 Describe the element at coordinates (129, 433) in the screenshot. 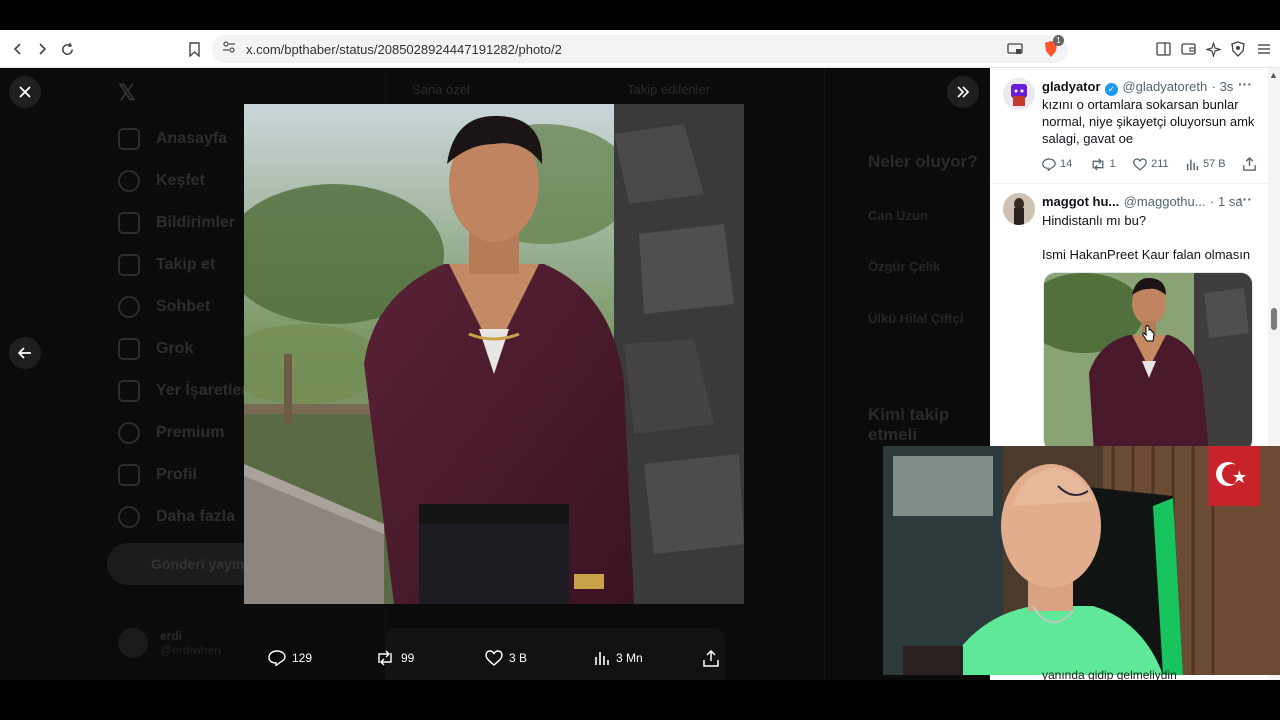

I see `premium-icon` at that location.